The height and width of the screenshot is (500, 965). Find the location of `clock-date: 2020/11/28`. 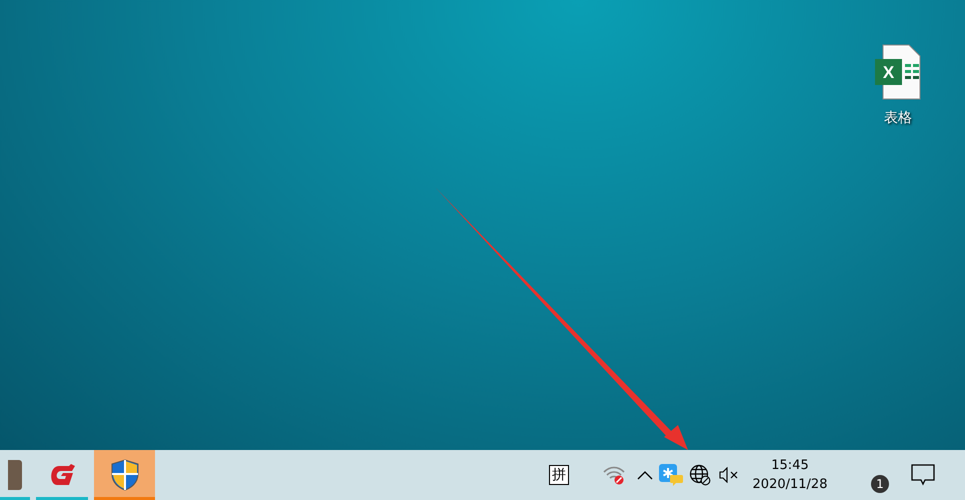

clock-date: 2020/11/28 is located at coordinates (790, 485).